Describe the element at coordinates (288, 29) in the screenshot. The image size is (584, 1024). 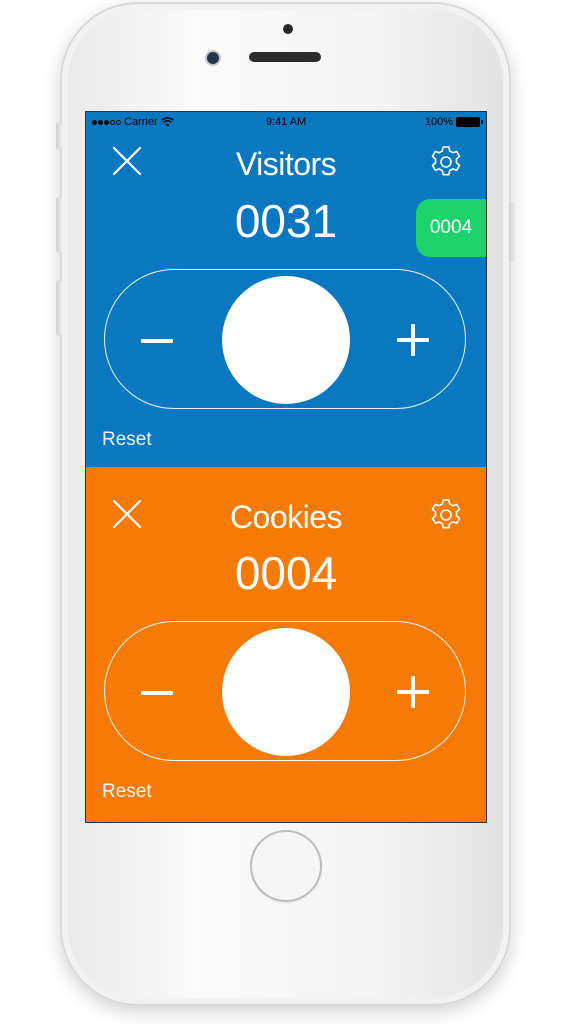
I see `proximity-sensor` at that location.